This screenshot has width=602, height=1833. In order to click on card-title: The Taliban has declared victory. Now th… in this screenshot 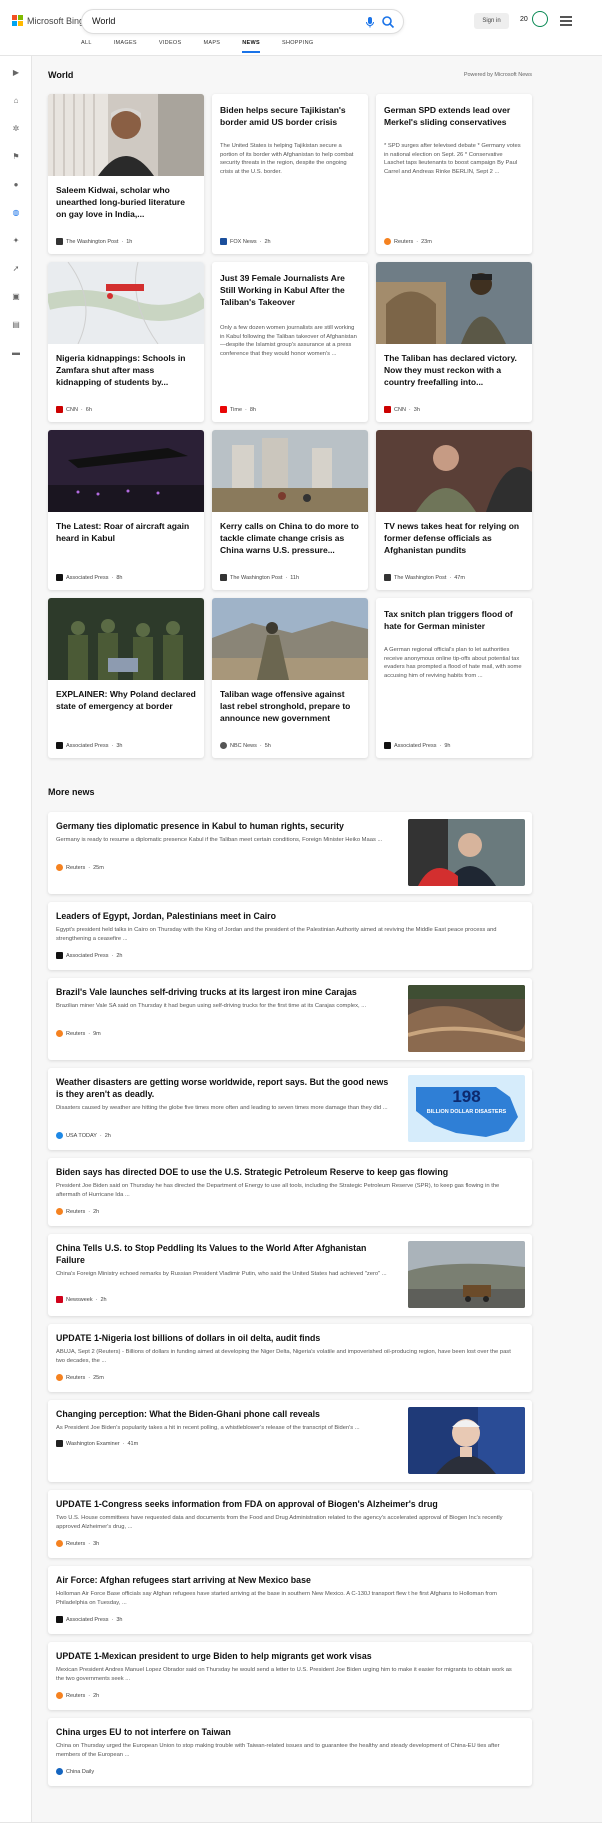, I will do `click(454, 370)`.